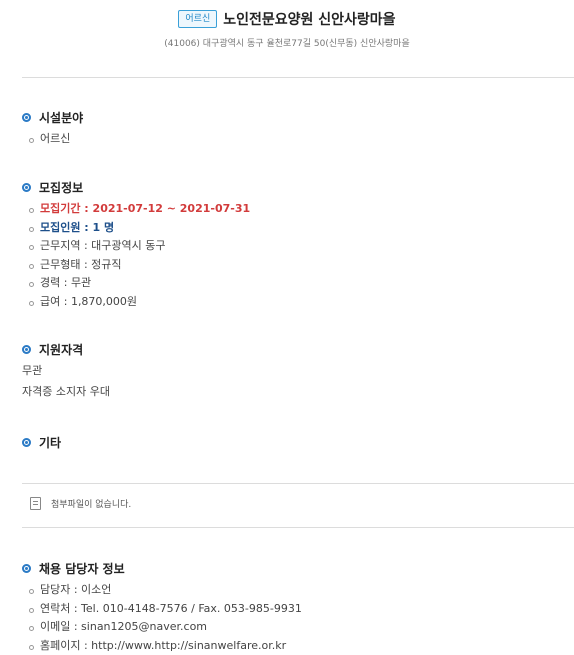 This screenshot has width=574, height=655. What do you see at coordinates (91, 505) in the screenshot?
I see `attachment-text: 첨부파일이 없습니다.` at bounding box center [91, 505].